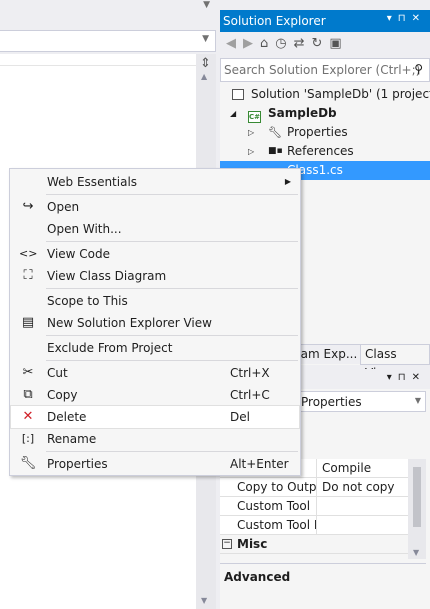 This screenshot has height=609, width=430. Describe the element at coordinates (204, 76) in the screenshot. I see `scroll-up-icon: ▲` at that location.